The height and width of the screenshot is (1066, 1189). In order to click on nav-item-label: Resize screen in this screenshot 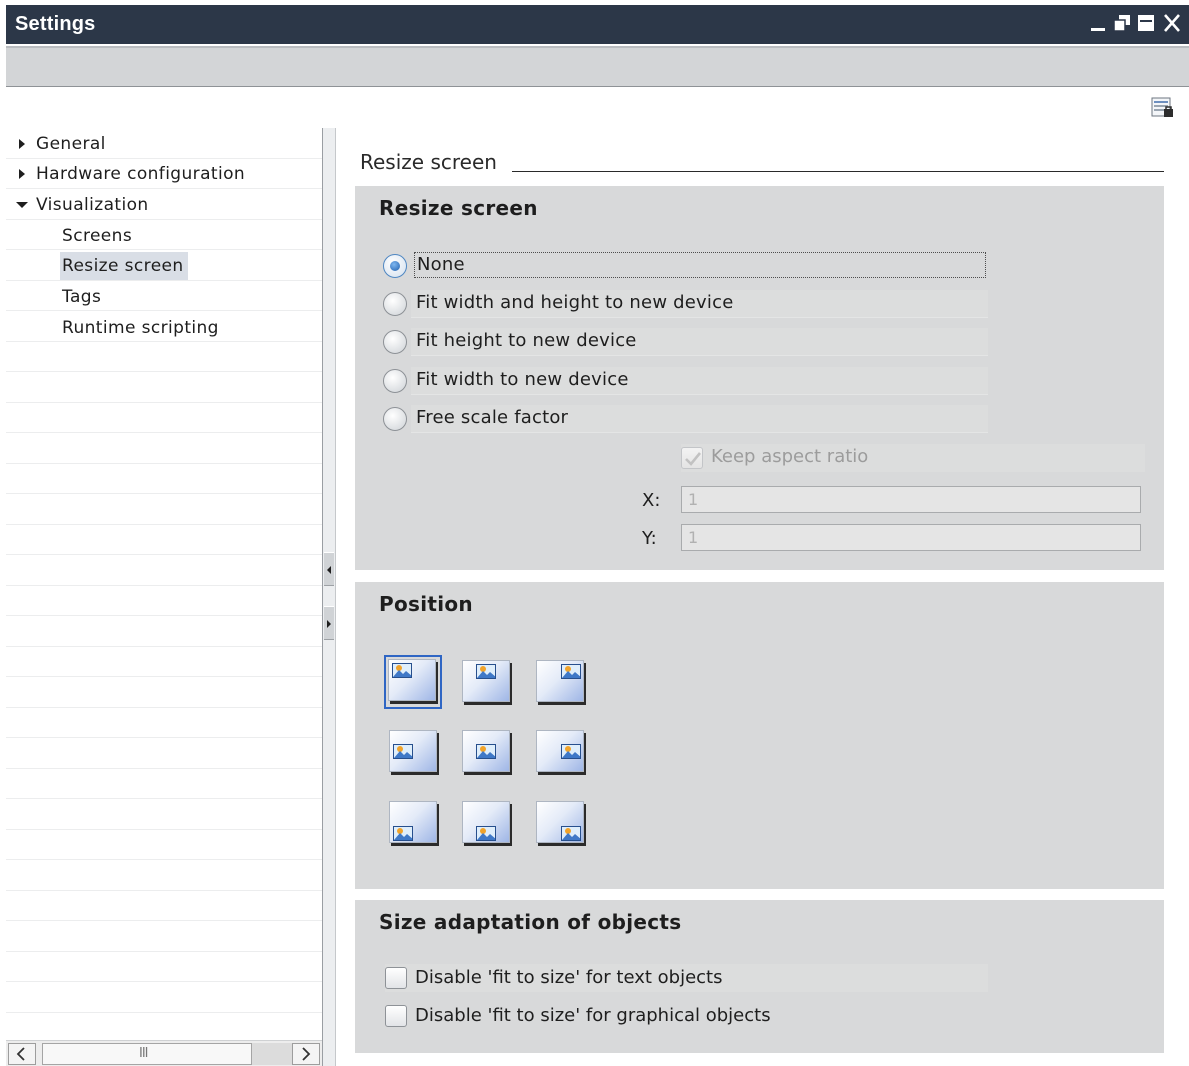, I will do `click(123, 266)`.